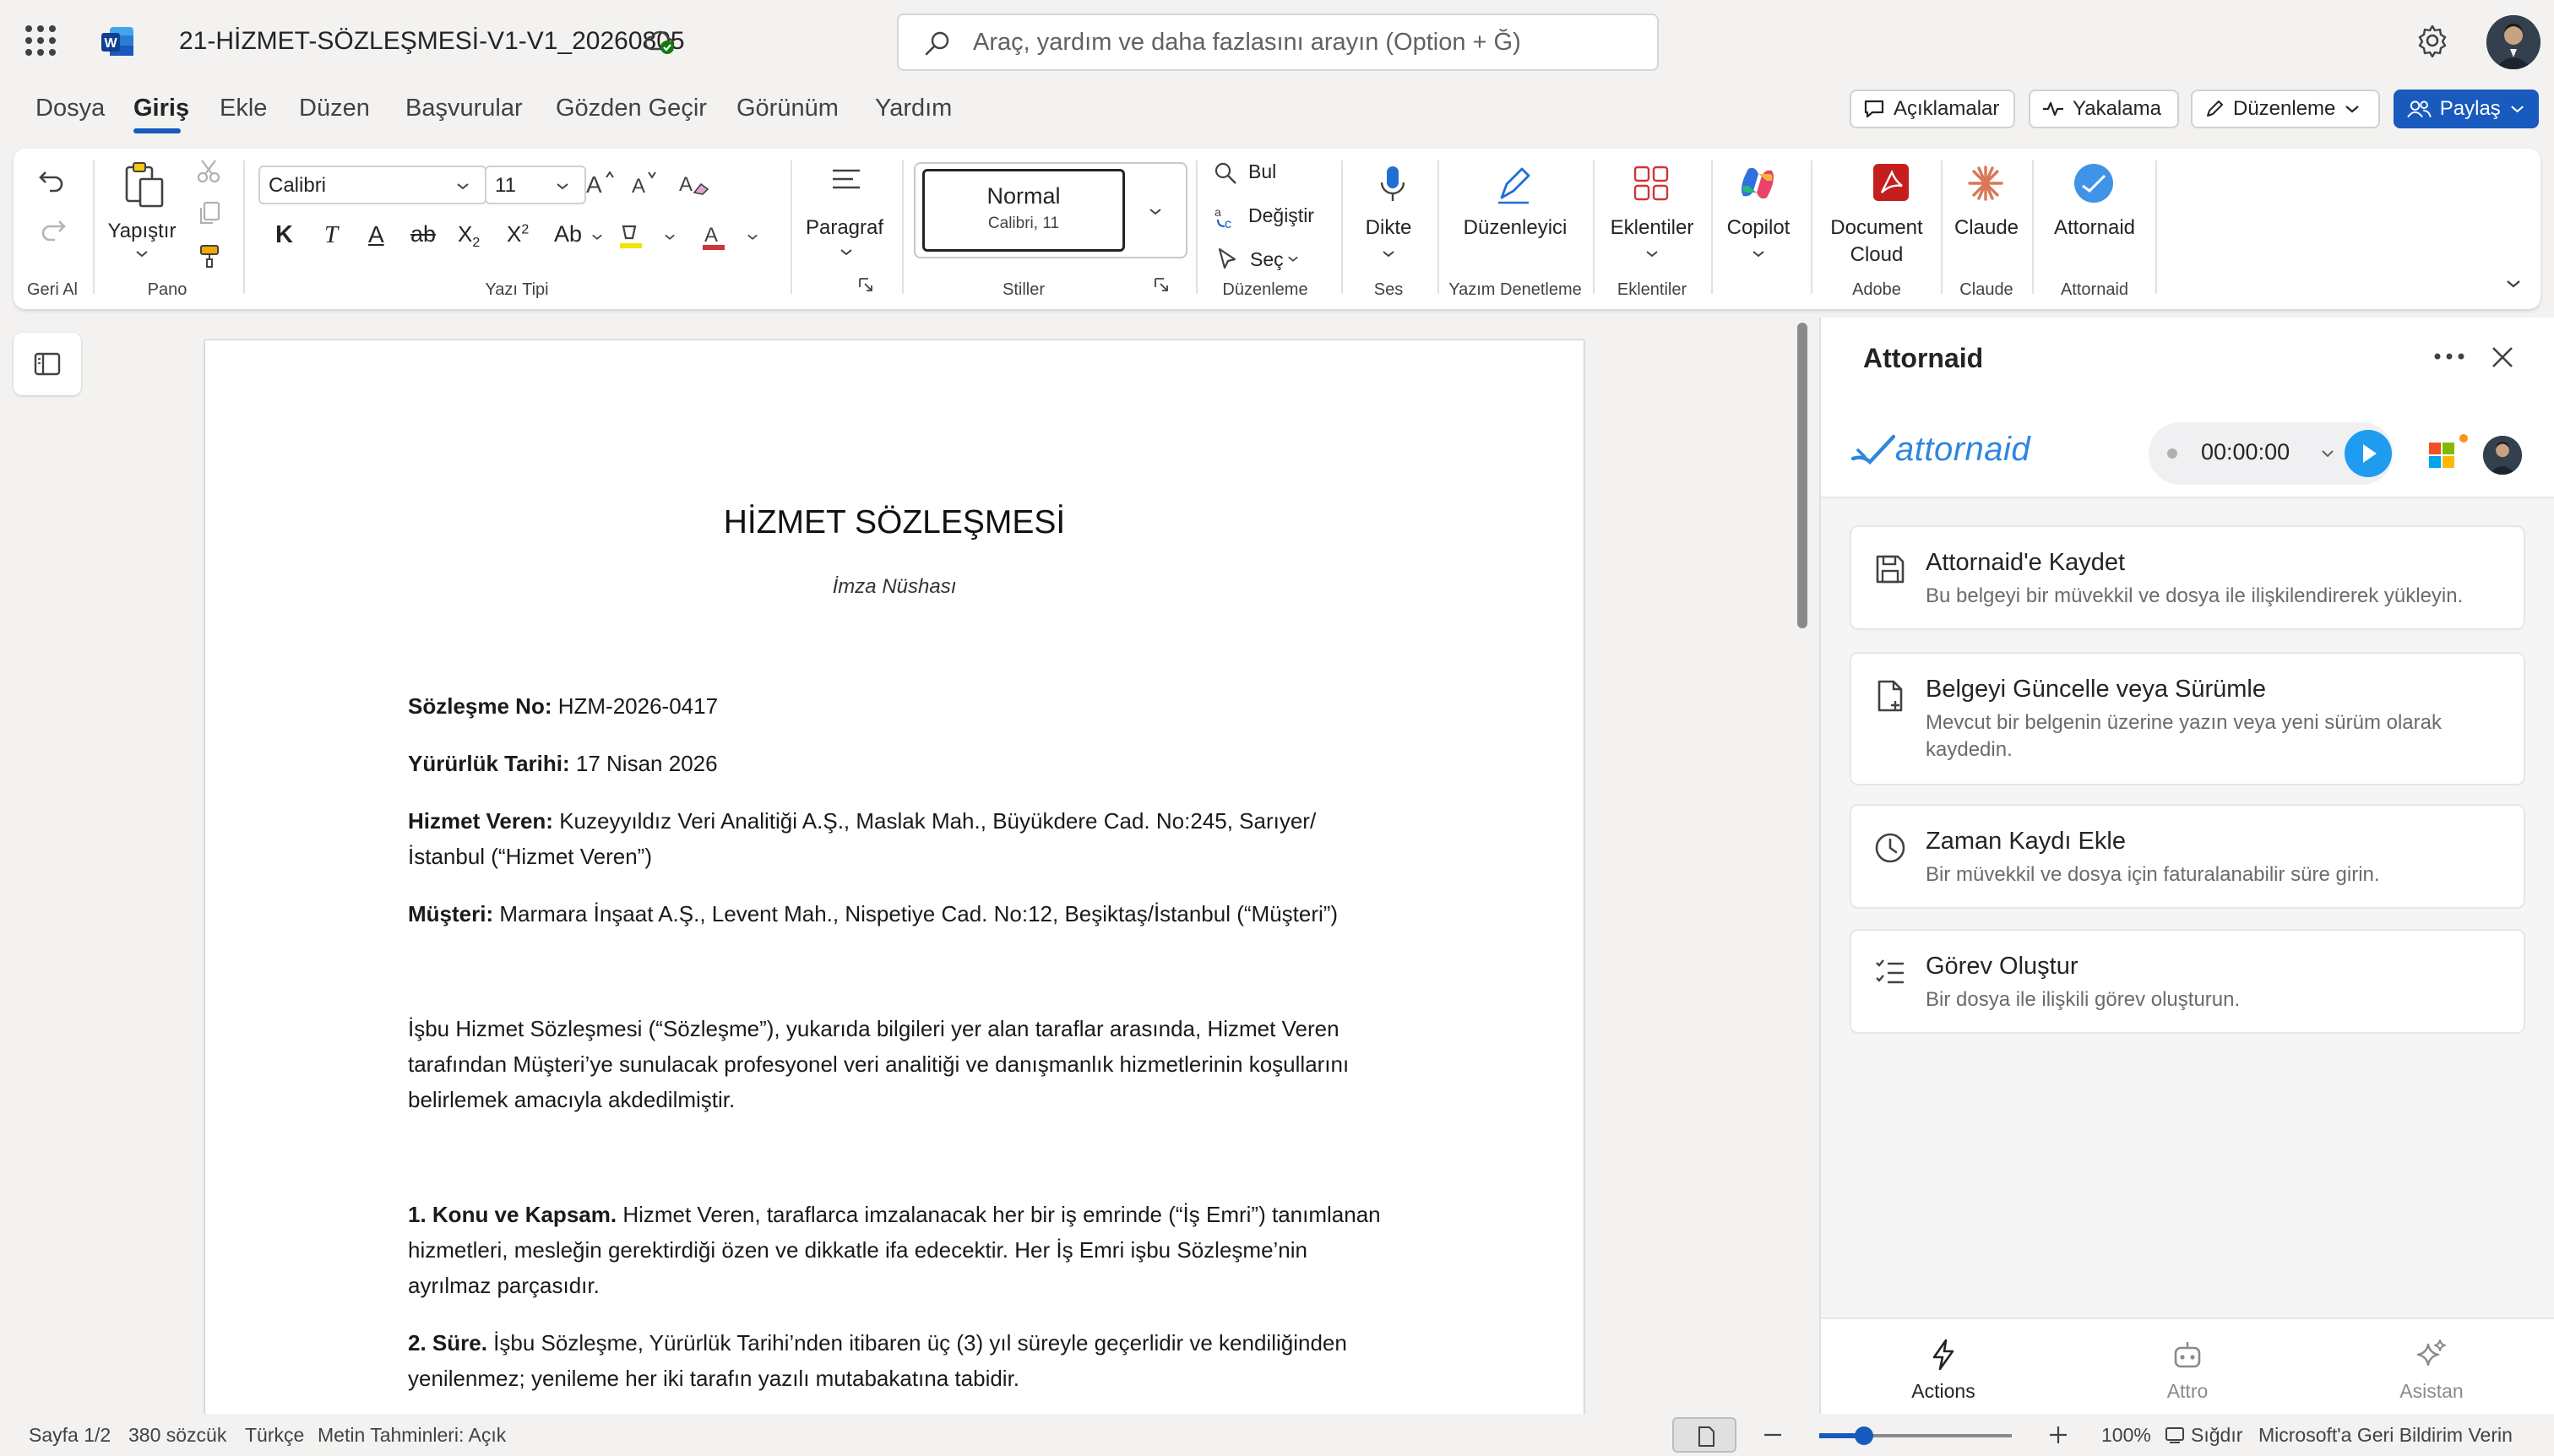  I want to click on tab-assistant: Asistan, so click(2431, 1367).